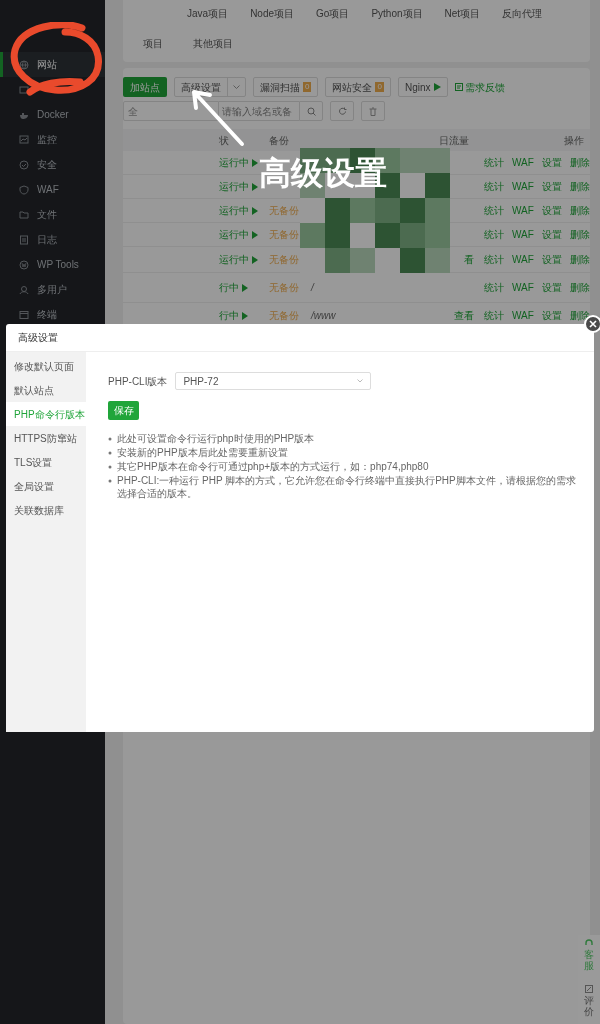 The height and width of the screenshot is (1024, 600). I want to click on column-header: 操作, so click(574, 140).